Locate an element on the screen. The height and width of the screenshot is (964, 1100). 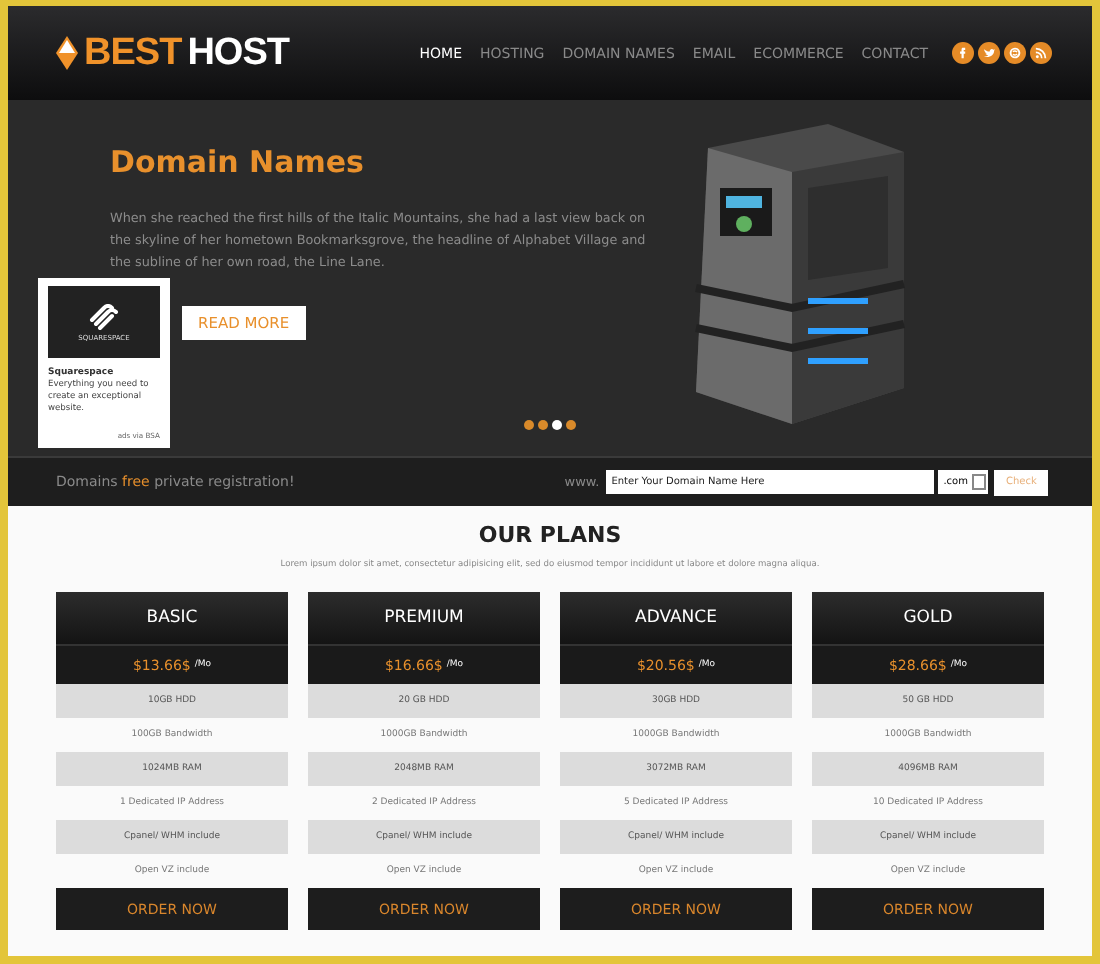
plan-name: BASIC is located at coordinates (172, 618).